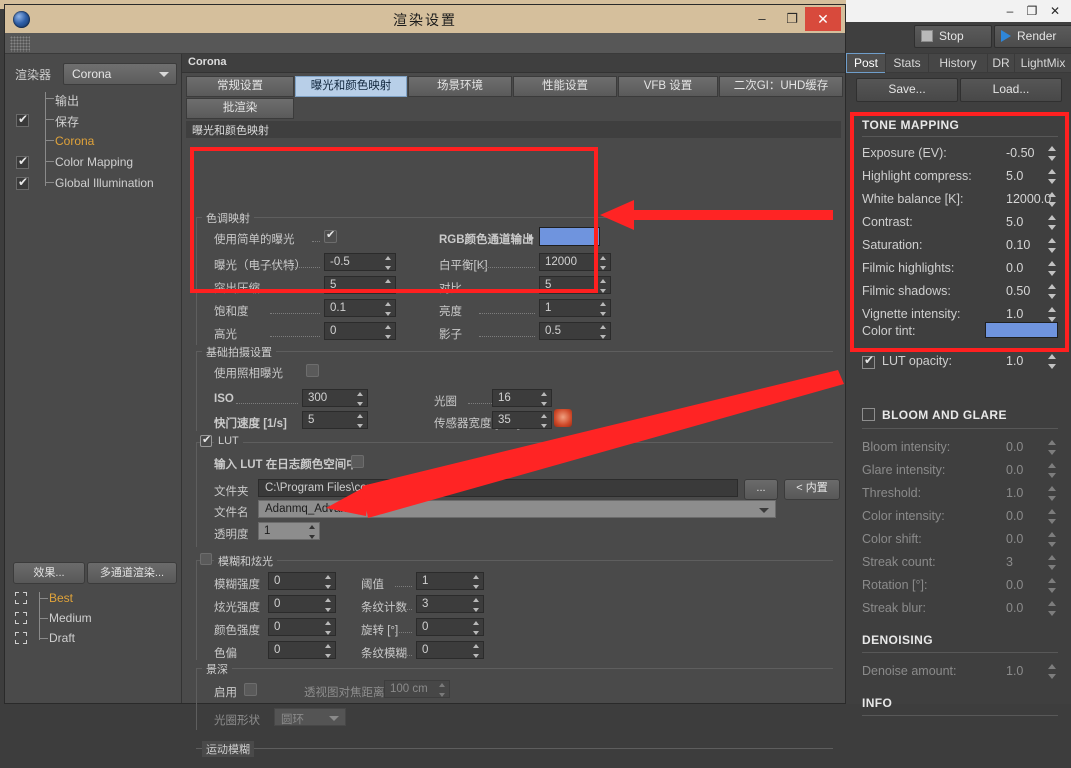  Describe the element at coordinates (240, 108) in the screenshot. I see `content-tab: 批渲染` at that location.